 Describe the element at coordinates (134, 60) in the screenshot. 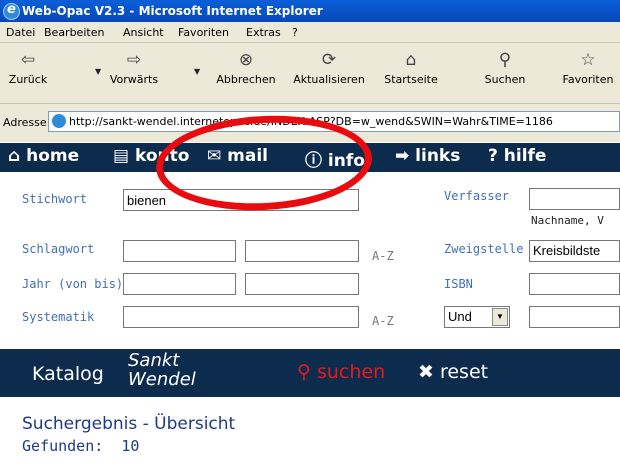

I see `forward-arrow-icon: ⇨` at that location.